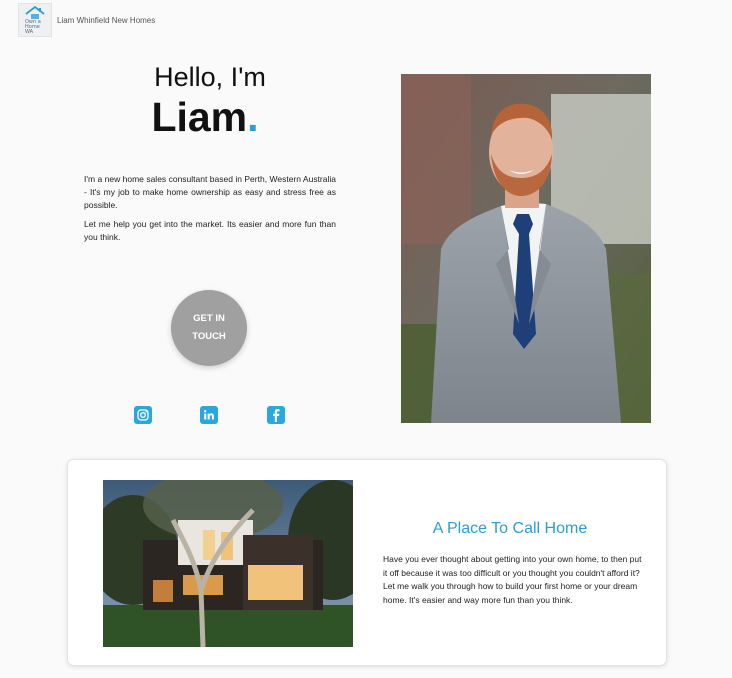  What do you see at coordinates (209, 415) in the screenshot?
I see `linkedin-icon` at bounding box center [209, 415].